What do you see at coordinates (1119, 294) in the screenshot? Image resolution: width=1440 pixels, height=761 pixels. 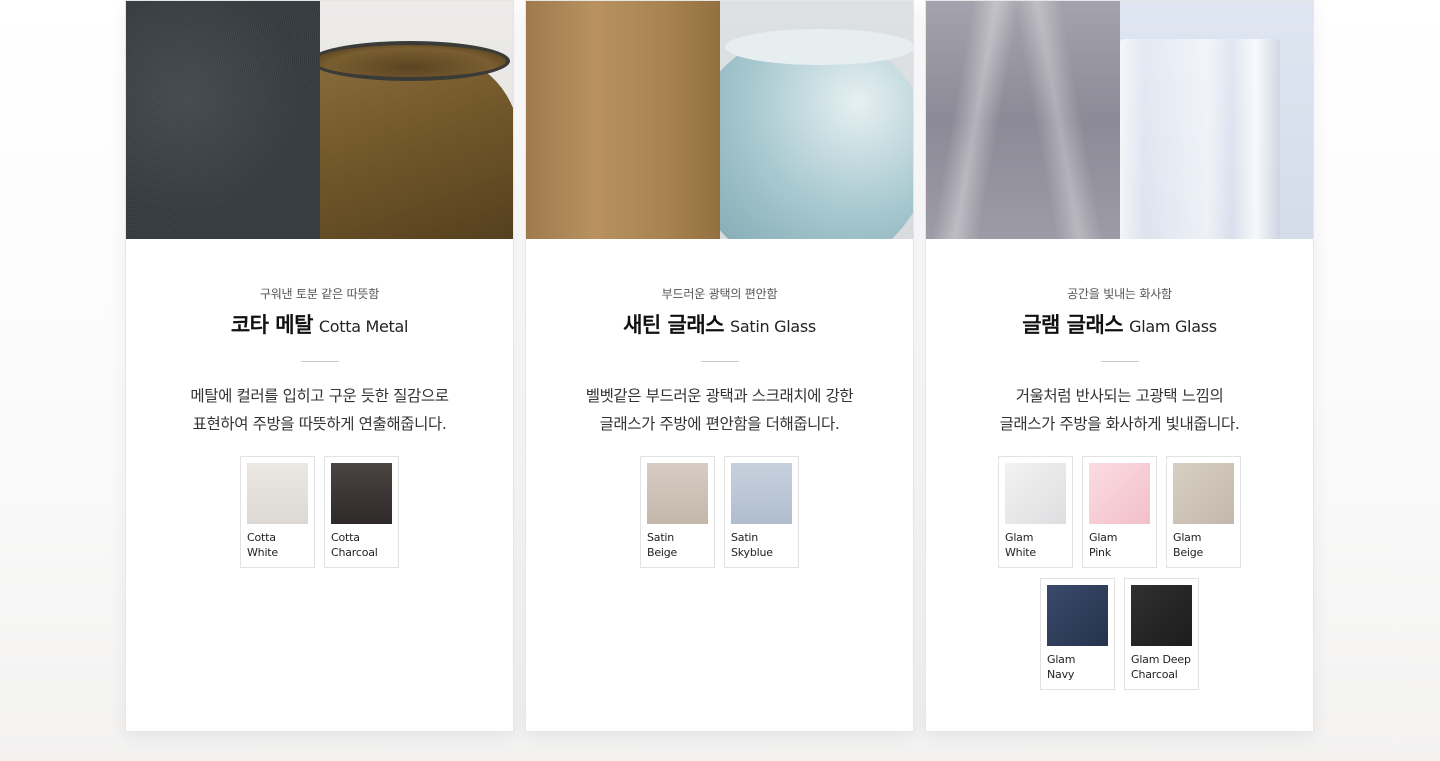 I see `card-kicker: 공간을 빛내는 화사함` at bounding box center [1119, 294].